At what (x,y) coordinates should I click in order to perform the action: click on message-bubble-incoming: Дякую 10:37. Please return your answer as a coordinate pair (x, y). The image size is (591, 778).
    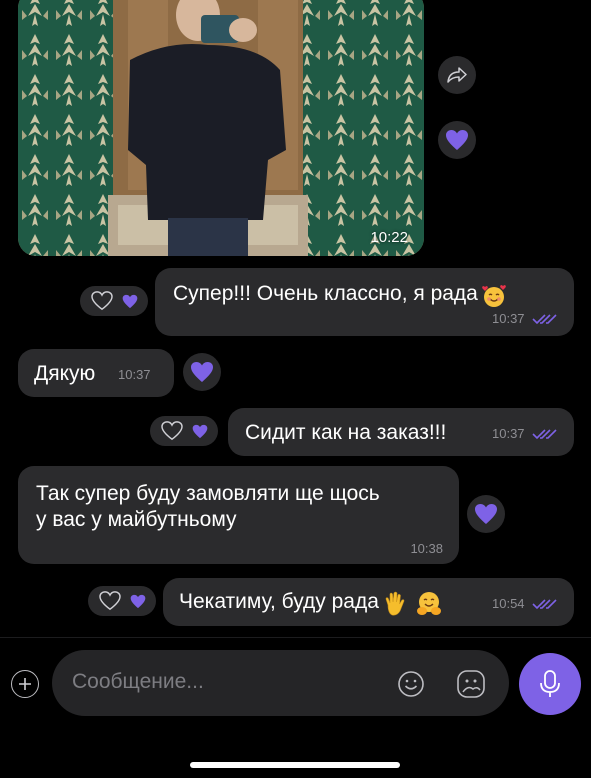
    Looking at the image, I should click on (96, 373).